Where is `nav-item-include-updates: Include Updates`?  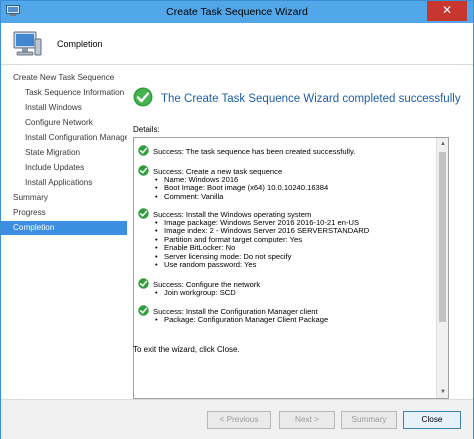 nav-item-include-updates: Include Updates is located at coordinates (64, 168).